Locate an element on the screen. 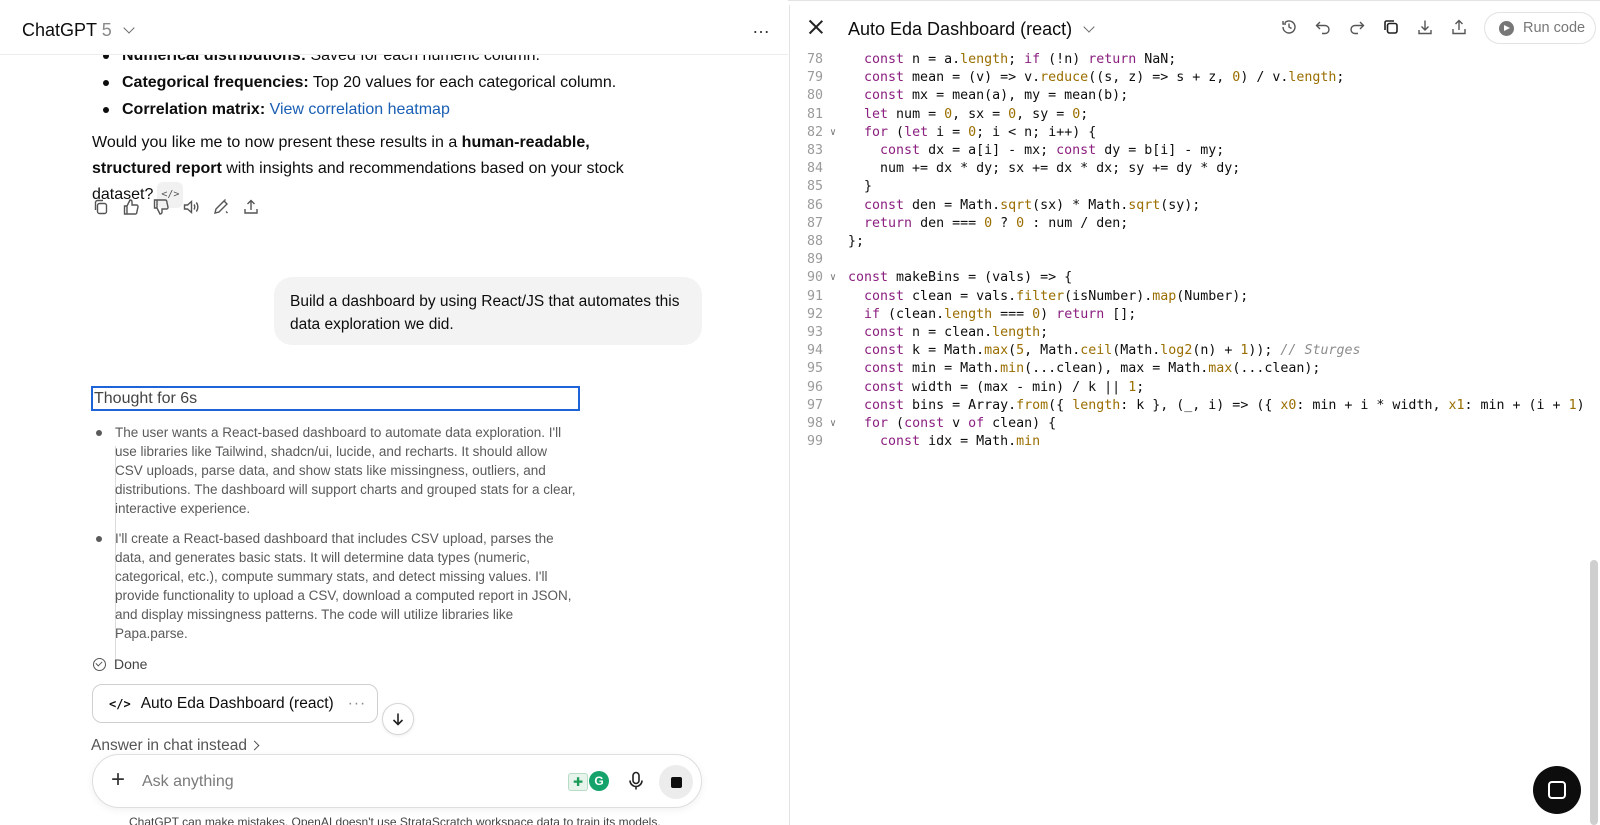 The height and width of the screenshot is (825, 1600). thumbs-up-icon is located at coordinates (131, 207).